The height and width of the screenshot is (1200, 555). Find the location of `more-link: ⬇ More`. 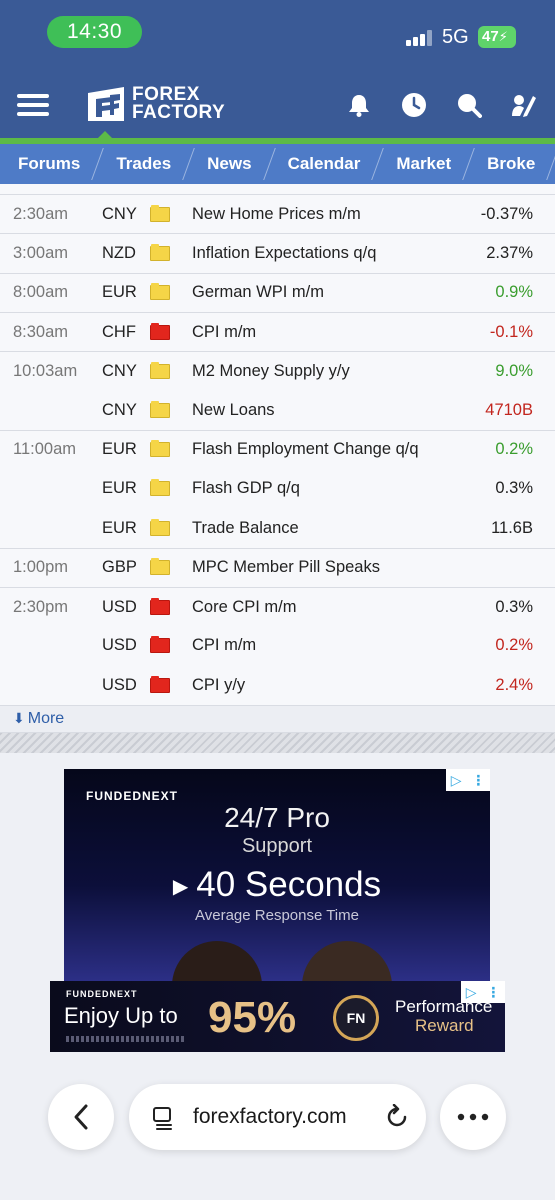

more-link: ⬇ More is located at coordinates (277, 718).